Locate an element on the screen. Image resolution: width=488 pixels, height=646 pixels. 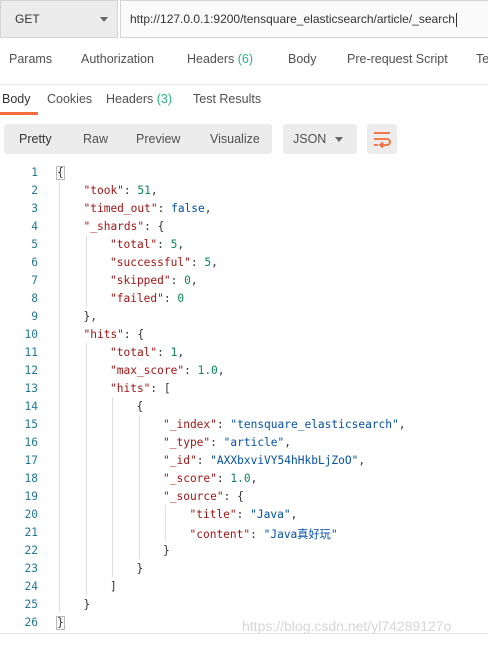
headers-count: (6) is located at coordinates (245, 59).